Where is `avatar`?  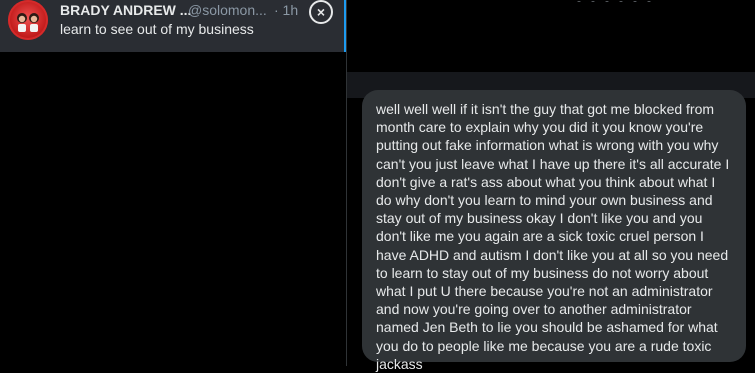 avatar is located at coordinates (28, 20).